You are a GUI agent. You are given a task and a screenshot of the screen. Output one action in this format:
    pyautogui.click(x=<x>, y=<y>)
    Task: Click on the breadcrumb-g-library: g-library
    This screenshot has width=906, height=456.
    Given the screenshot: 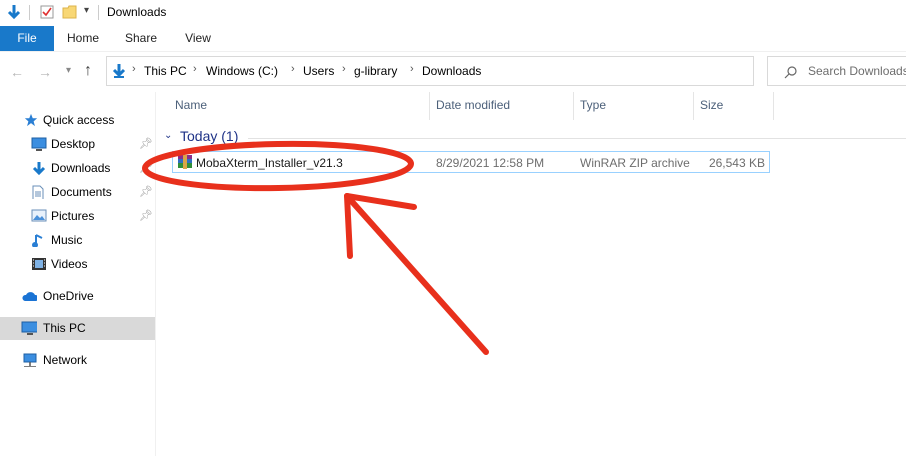 What is the action you would take?
    pyautogui.click(x=375, y=71)
    